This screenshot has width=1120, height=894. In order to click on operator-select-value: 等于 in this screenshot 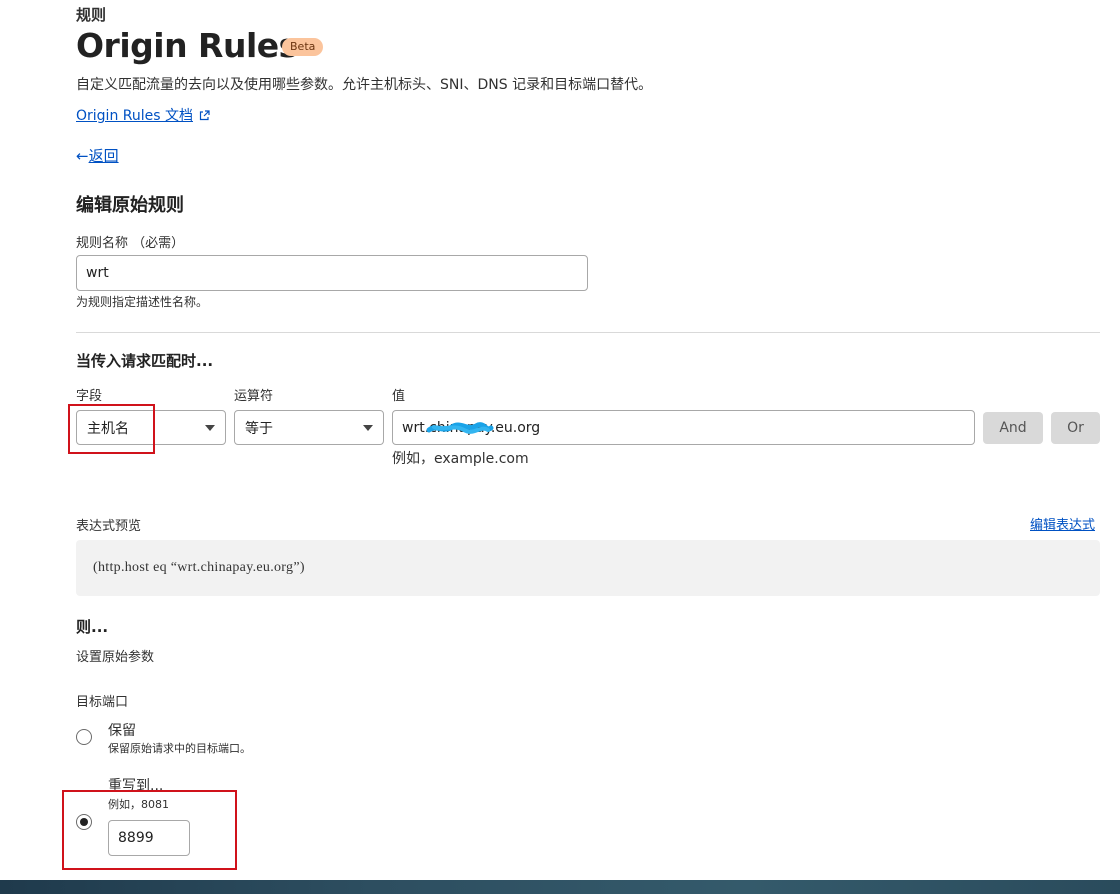, I will do `click(259, 428)`.